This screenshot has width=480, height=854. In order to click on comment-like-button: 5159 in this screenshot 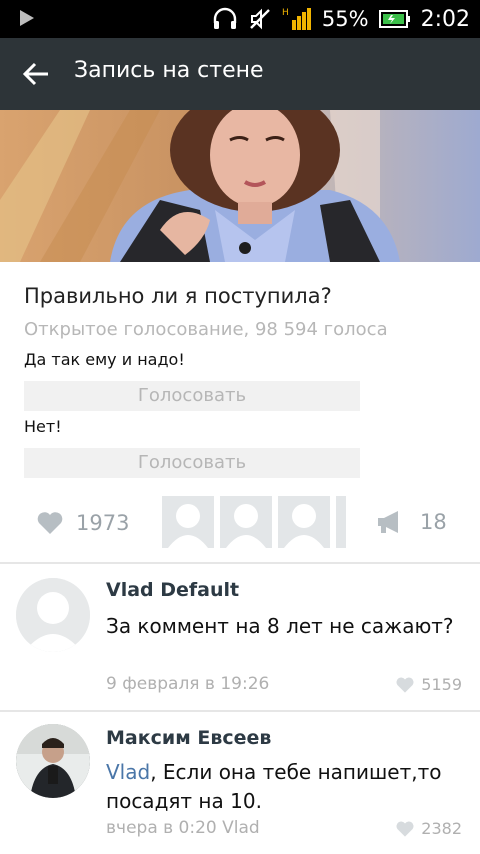, I will do `click(428, 684)`.